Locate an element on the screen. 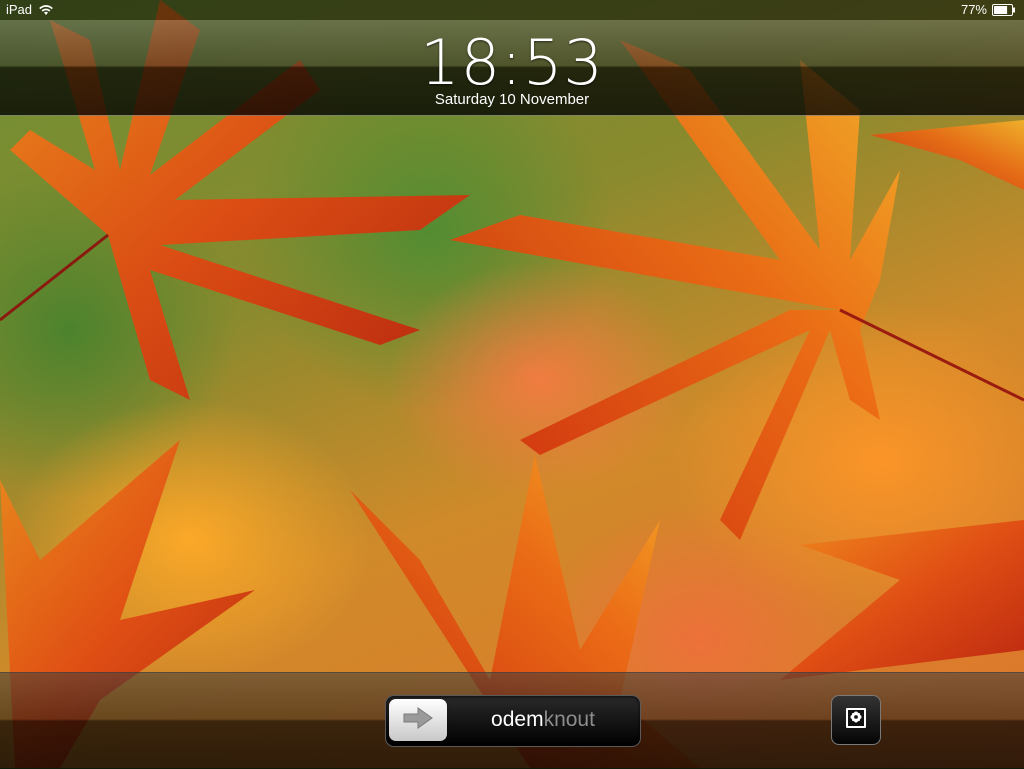  unlock-slider-label: odemknout is located at coordinates (543, 721).